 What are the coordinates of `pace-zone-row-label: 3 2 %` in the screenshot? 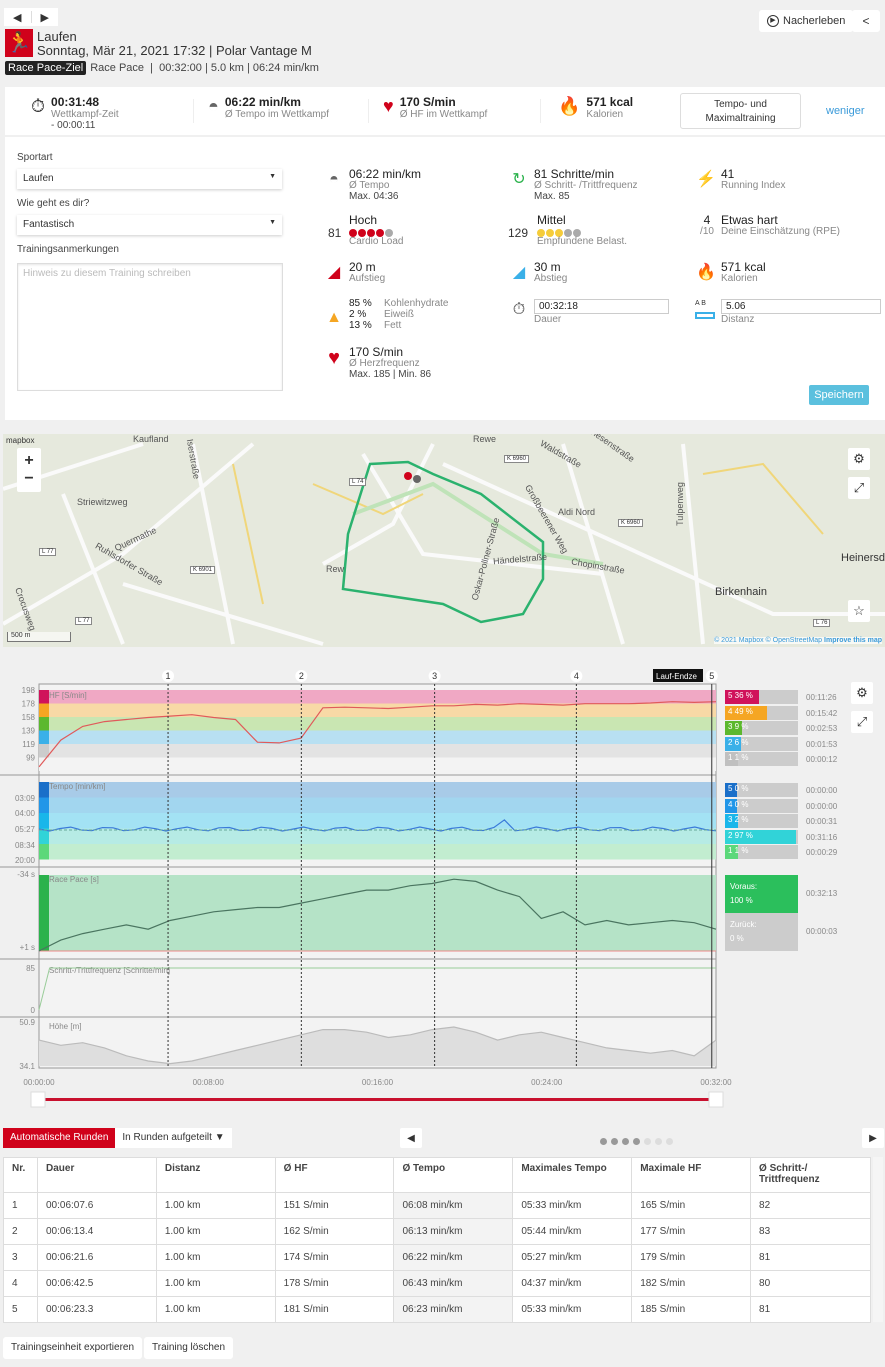 It's located at (738, 819).